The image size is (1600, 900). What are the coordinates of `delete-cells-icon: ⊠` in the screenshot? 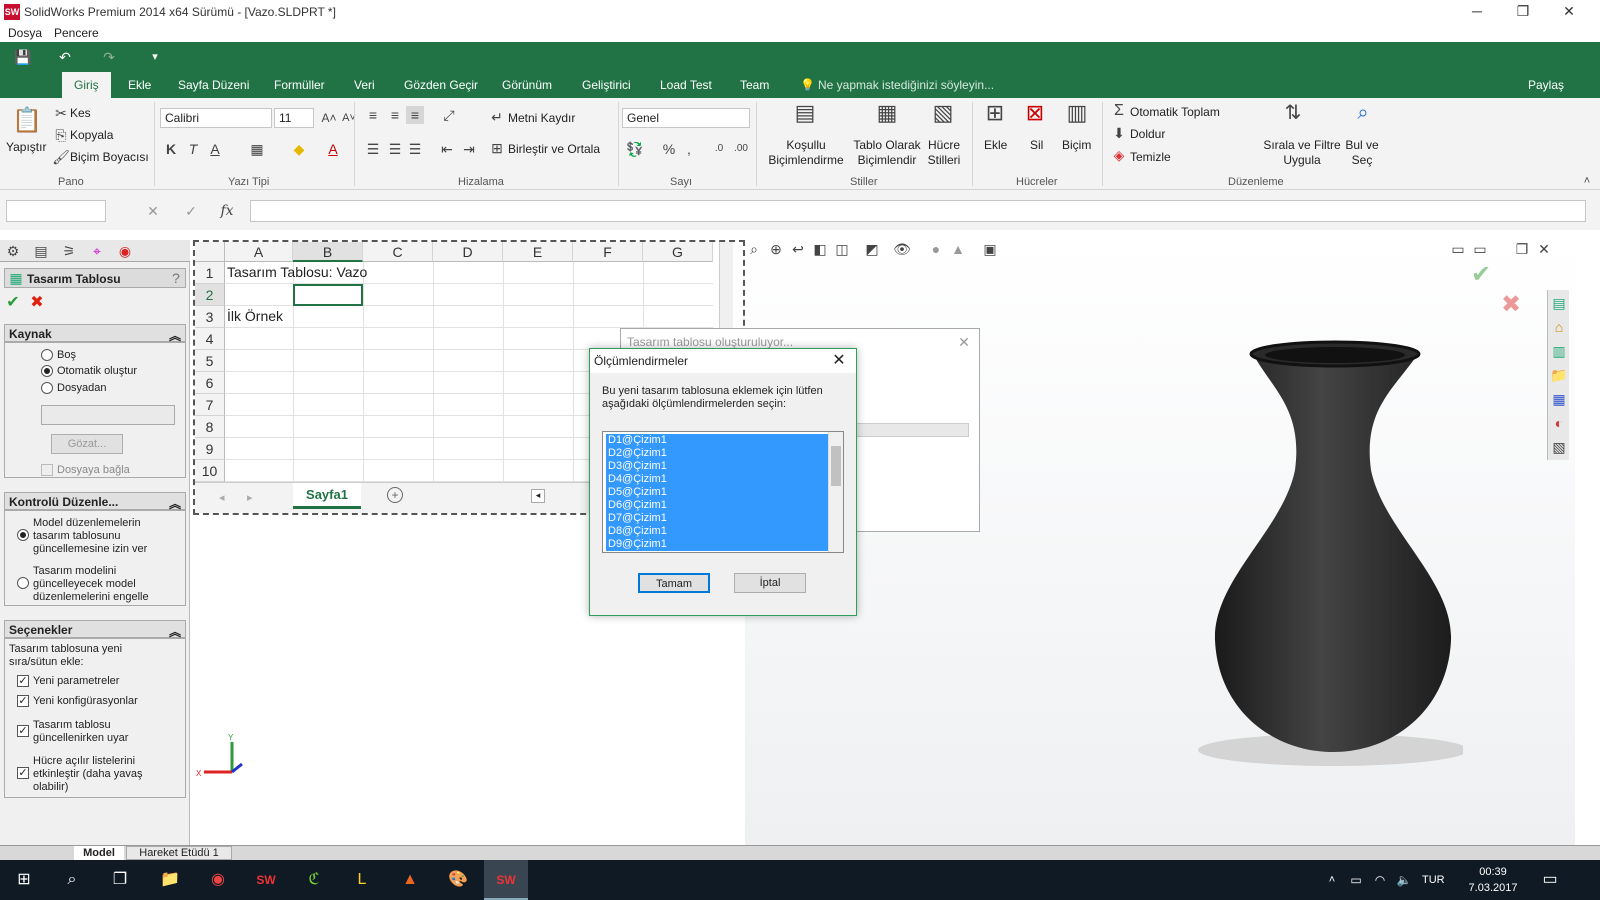 It's located at (1035, 118).